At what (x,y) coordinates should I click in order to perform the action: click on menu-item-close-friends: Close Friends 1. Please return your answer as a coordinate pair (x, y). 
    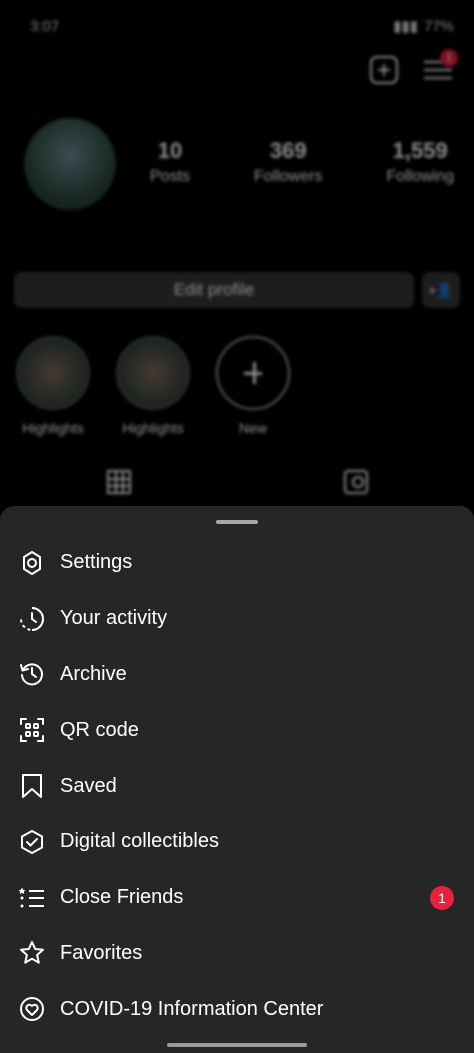
    Looking at the image, I should click on (237, 898).